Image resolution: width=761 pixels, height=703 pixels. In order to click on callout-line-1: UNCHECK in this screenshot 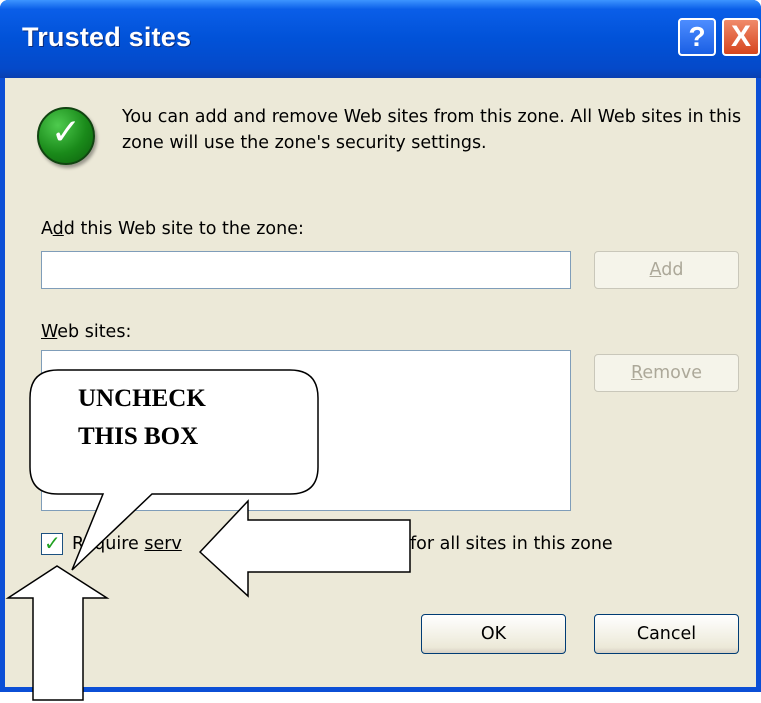, I will do `click(142, 398)`.